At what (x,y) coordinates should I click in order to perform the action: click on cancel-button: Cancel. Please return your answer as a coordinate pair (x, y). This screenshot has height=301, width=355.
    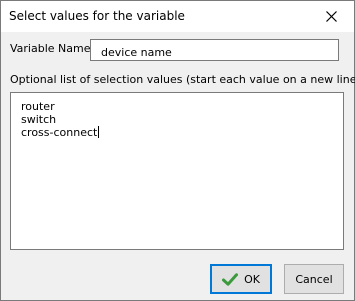
    Looking at the image, I should click on (314, 279).